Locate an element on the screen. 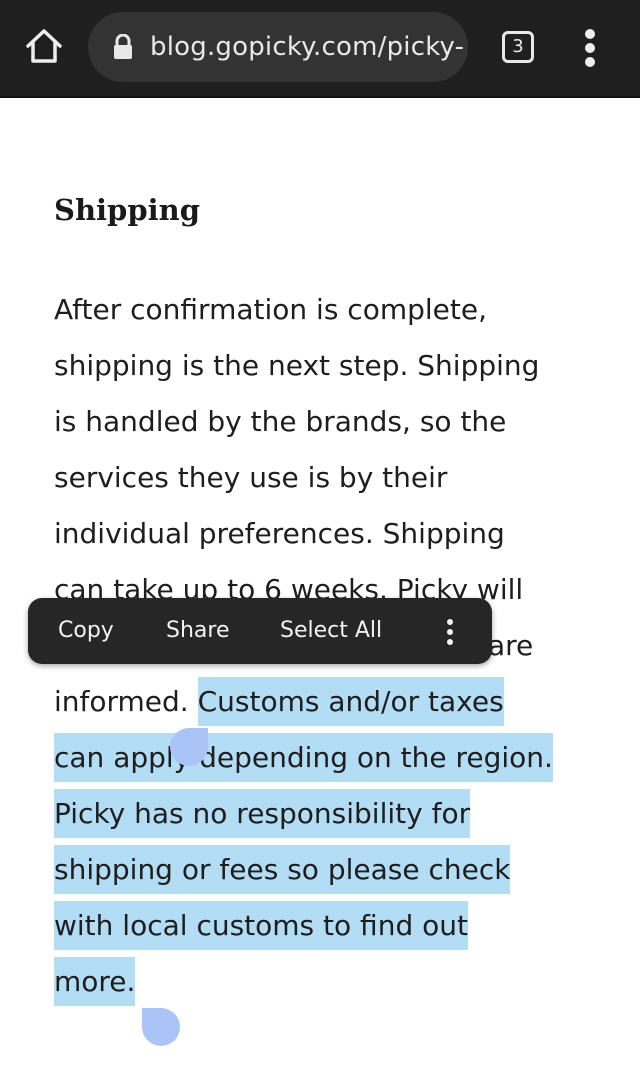 The width and height of the screenshot is (640, 1082). selected-text: more. is located at coordinates (95, 981).